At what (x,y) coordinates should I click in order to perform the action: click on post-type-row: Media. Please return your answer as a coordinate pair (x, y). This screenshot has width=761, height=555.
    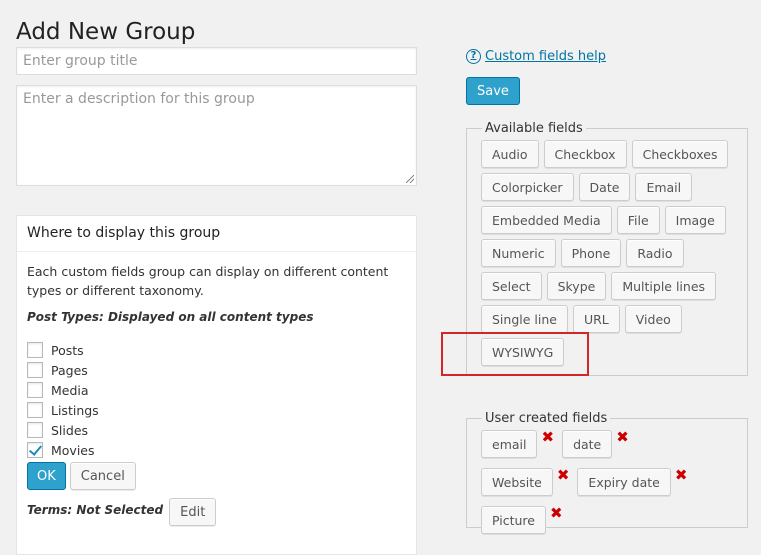
    Looking at the image, I should click on (216, 390).